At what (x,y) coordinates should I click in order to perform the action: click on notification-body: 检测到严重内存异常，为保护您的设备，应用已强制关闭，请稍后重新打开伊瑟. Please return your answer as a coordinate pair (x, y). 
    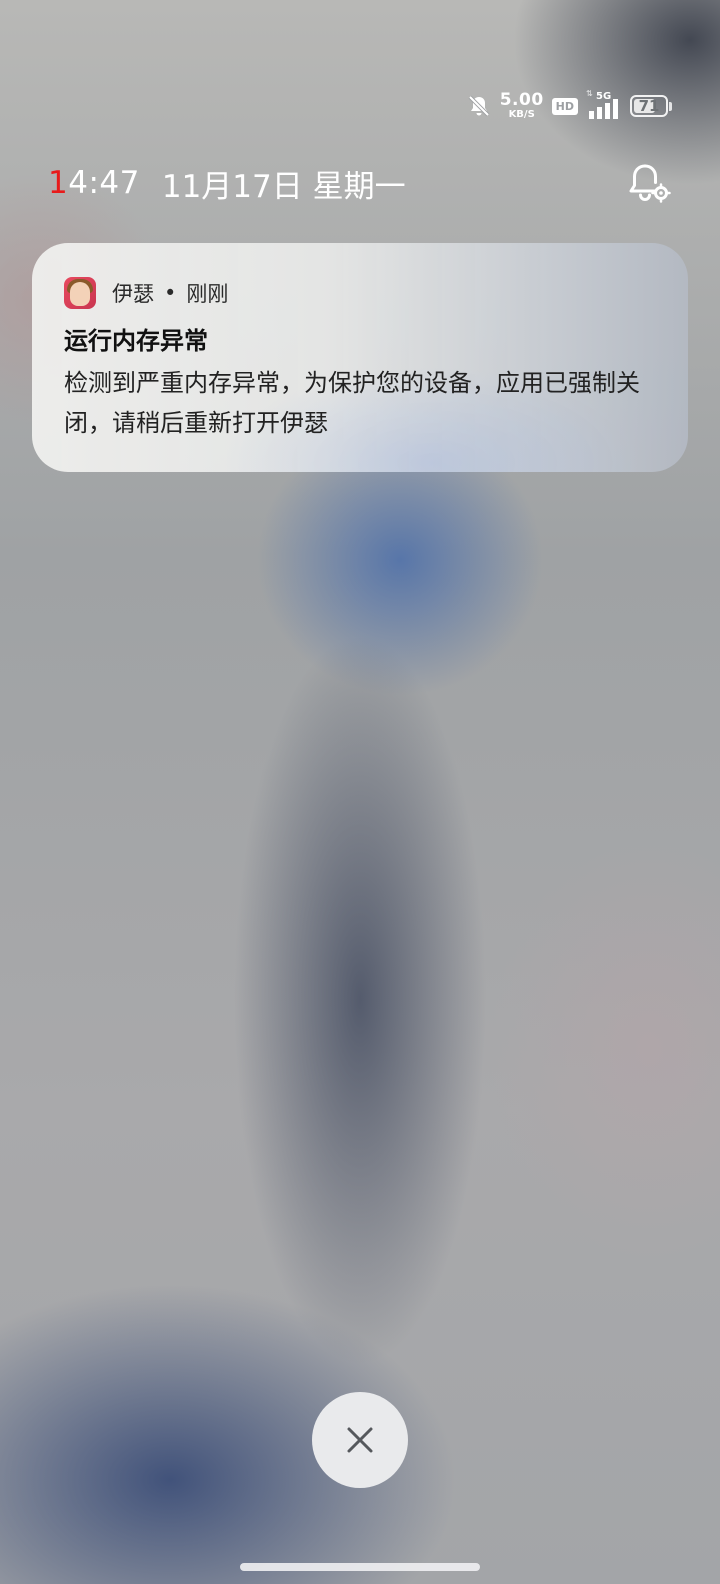
    Looking at the image, I should click on (352, 403).